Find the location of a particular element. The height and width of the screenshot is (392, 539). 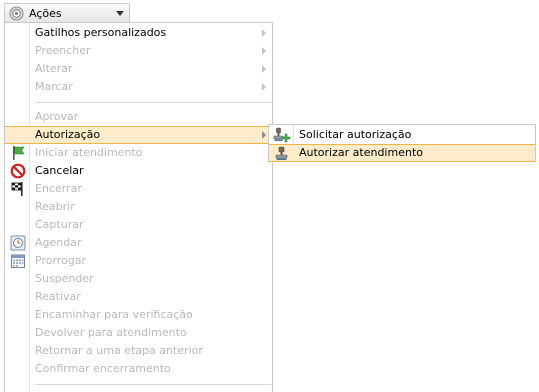

menu-item-label: Iniciar atendimento is located at coordinates (89, 152).